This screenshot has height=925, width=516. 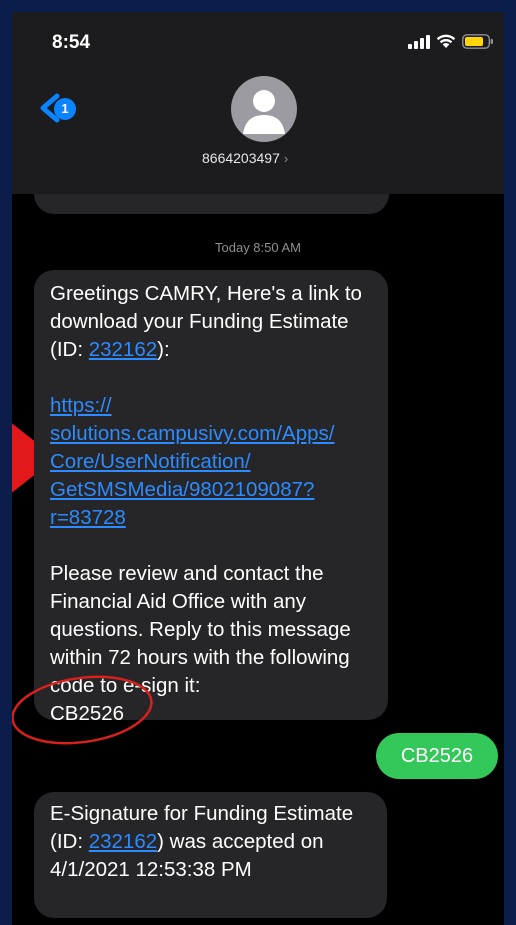 I want to click on outgoing-reply-bubble: CB2526, so click(x=437, y=756).